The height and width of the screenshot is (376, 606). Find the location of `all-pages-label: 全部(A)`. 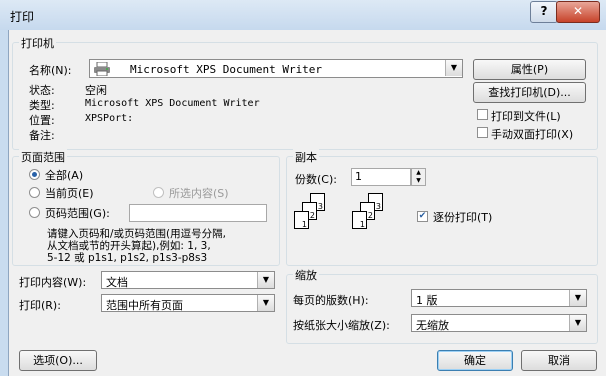

all-pages-label: 全部(A) is located at coordinates (64, 175).